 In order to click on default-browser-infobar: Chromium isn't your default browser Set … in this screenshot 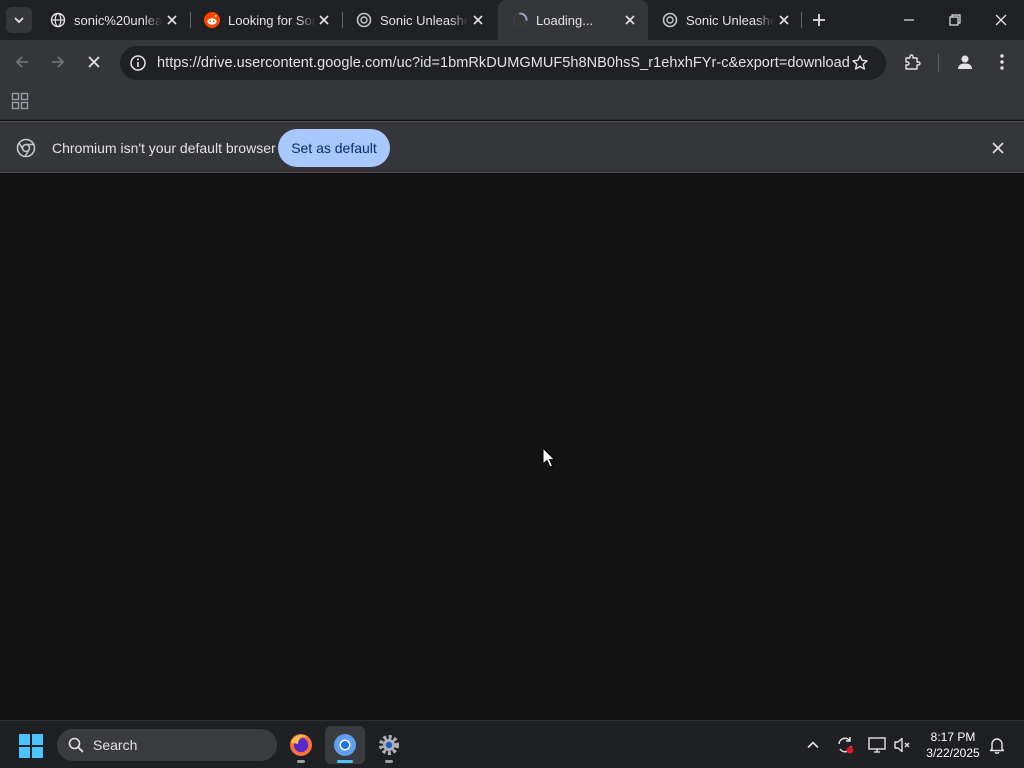, I will do `click(512, 147)`.